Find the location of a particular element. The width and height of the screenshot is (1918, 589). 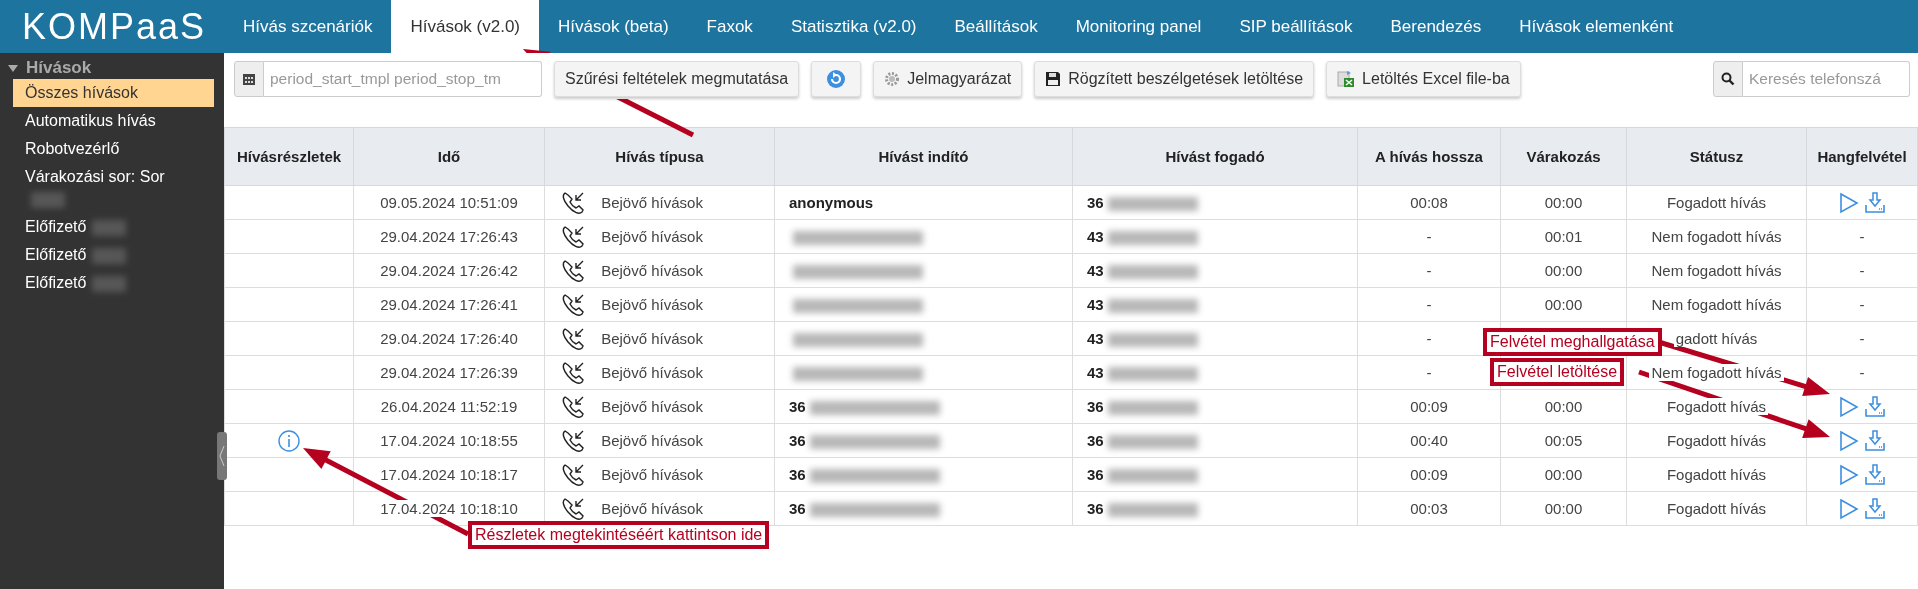

nav-tab: Hívások (beta) is located at coordinates (613, 26).